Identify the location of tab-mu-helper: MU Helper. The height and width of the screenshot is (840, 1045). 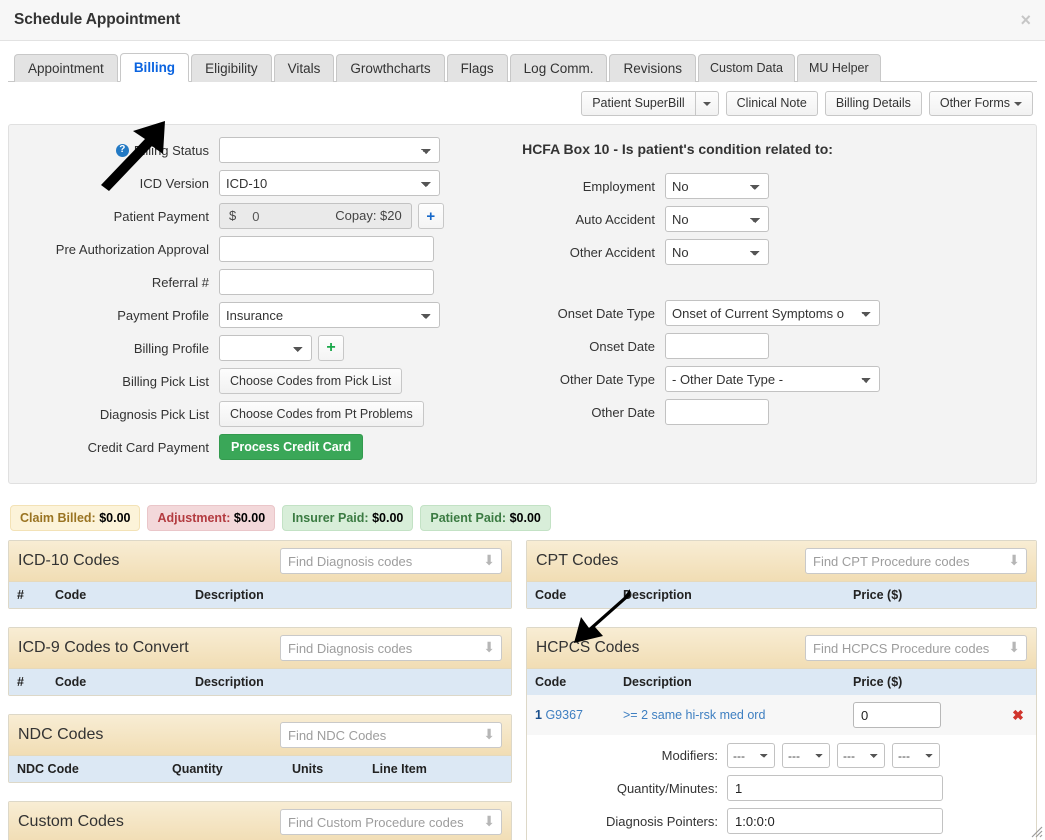
(838, 68).